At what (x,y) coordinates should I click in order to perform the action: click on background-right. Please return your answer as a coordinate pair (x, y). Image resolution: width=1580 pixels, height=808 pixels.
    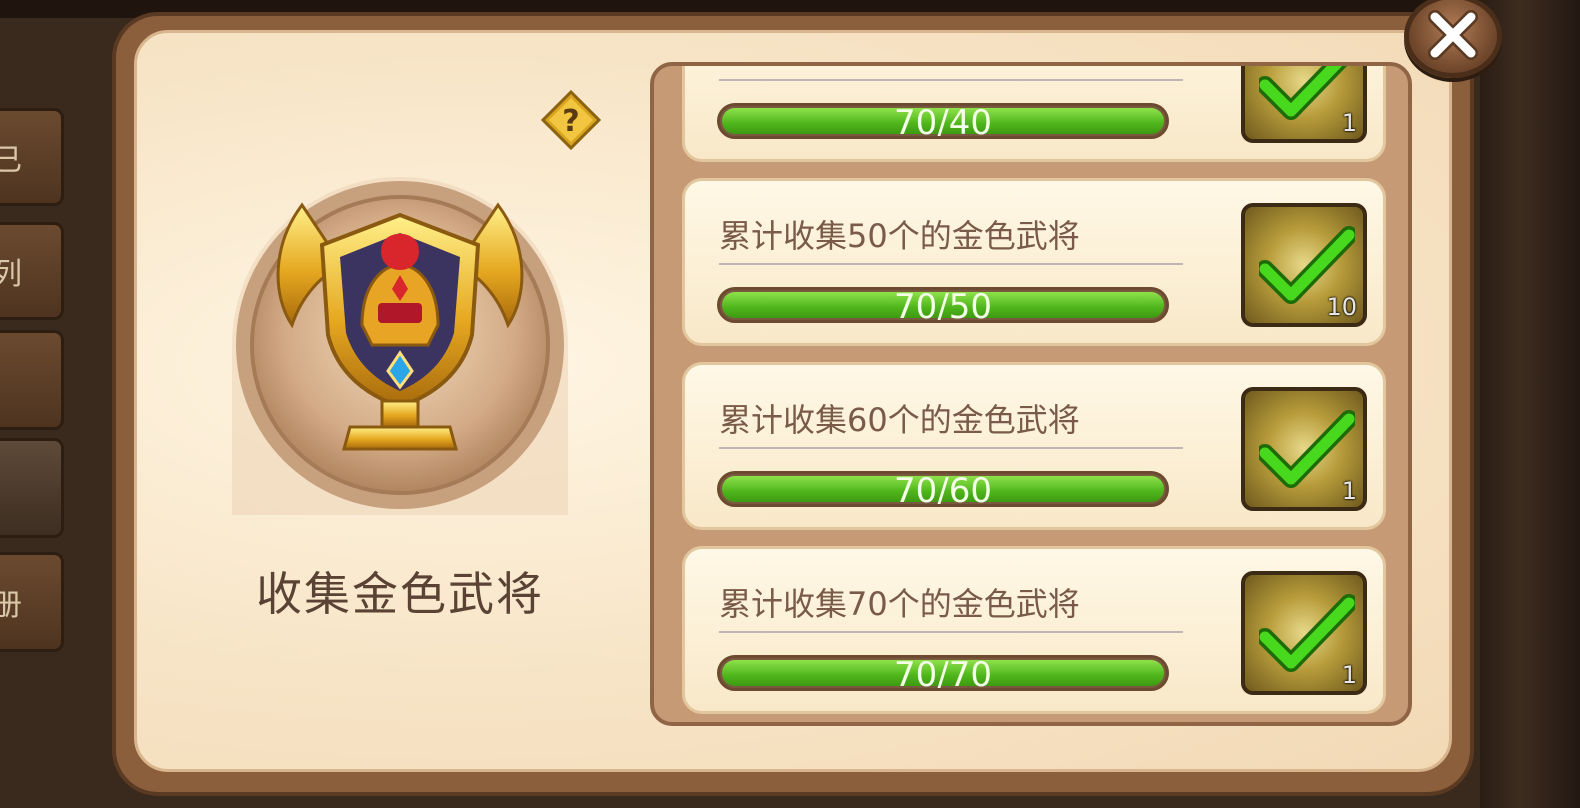
    Looking at the image, I should click on (1530, 404).